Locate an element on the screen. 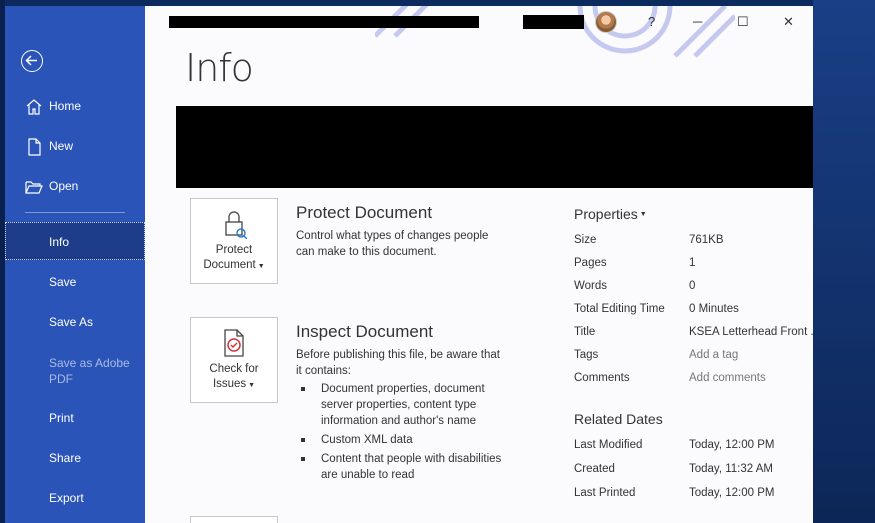  inspect-document-icon is located at coordinates (234, 343).